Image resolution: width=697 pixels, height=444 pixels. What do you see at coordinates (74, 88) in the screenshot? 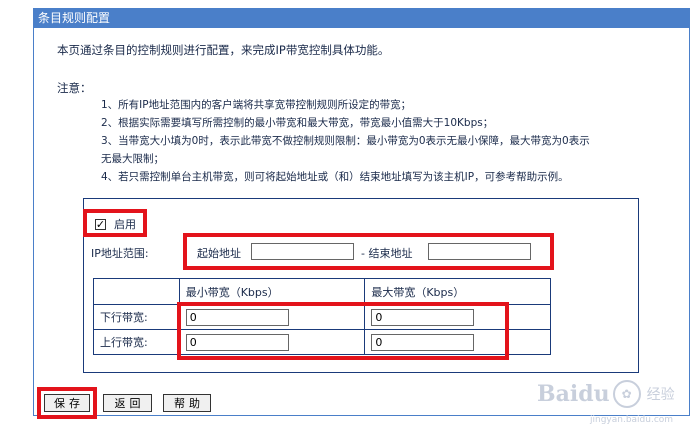
I see `notice-heading: 注意：` at bounding box center [74, 88].